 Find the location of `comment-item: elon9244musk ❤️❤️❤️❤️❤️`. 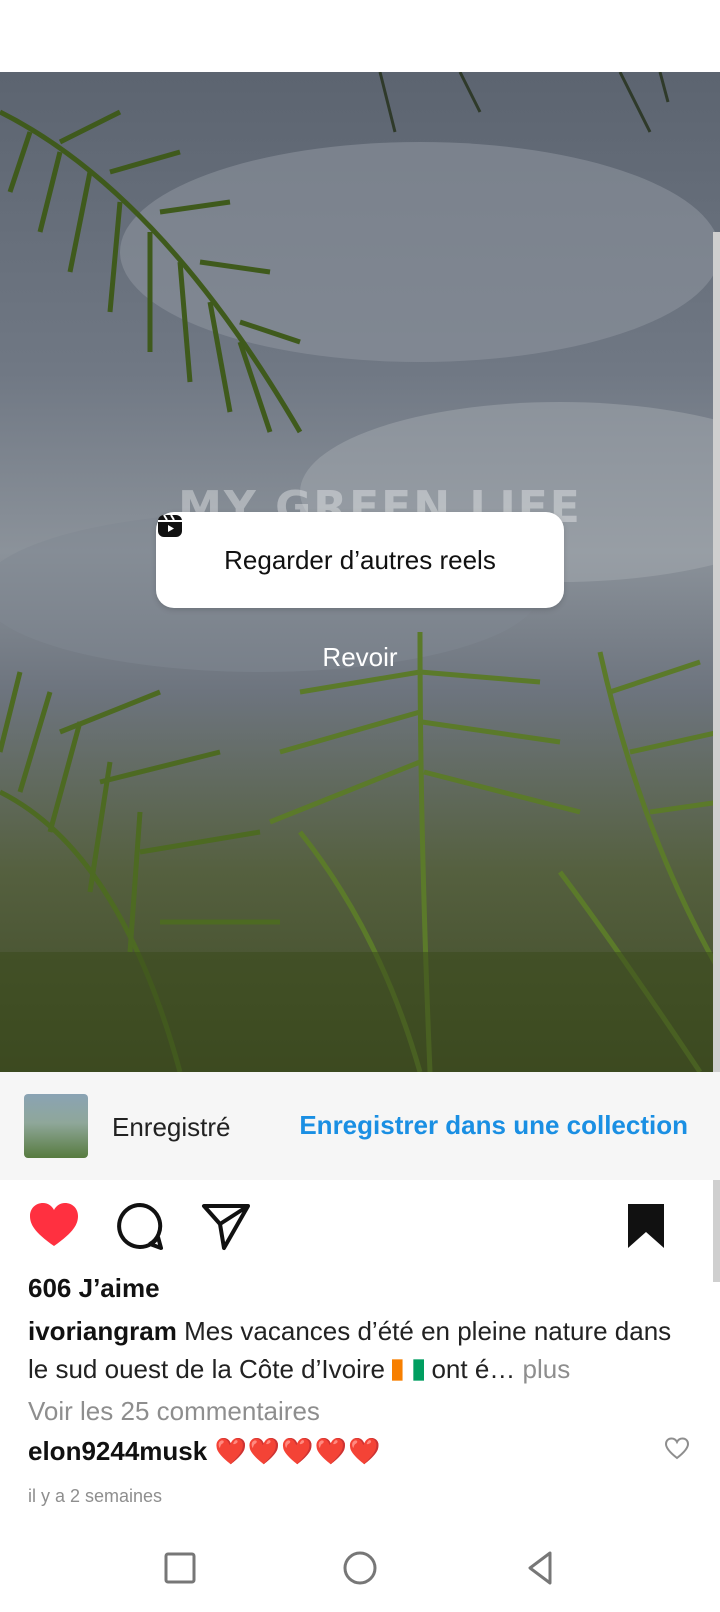

comment-item: elon9244musk ❤️❤️❤️❤️❤️ is located at coordinates (204, 1451).